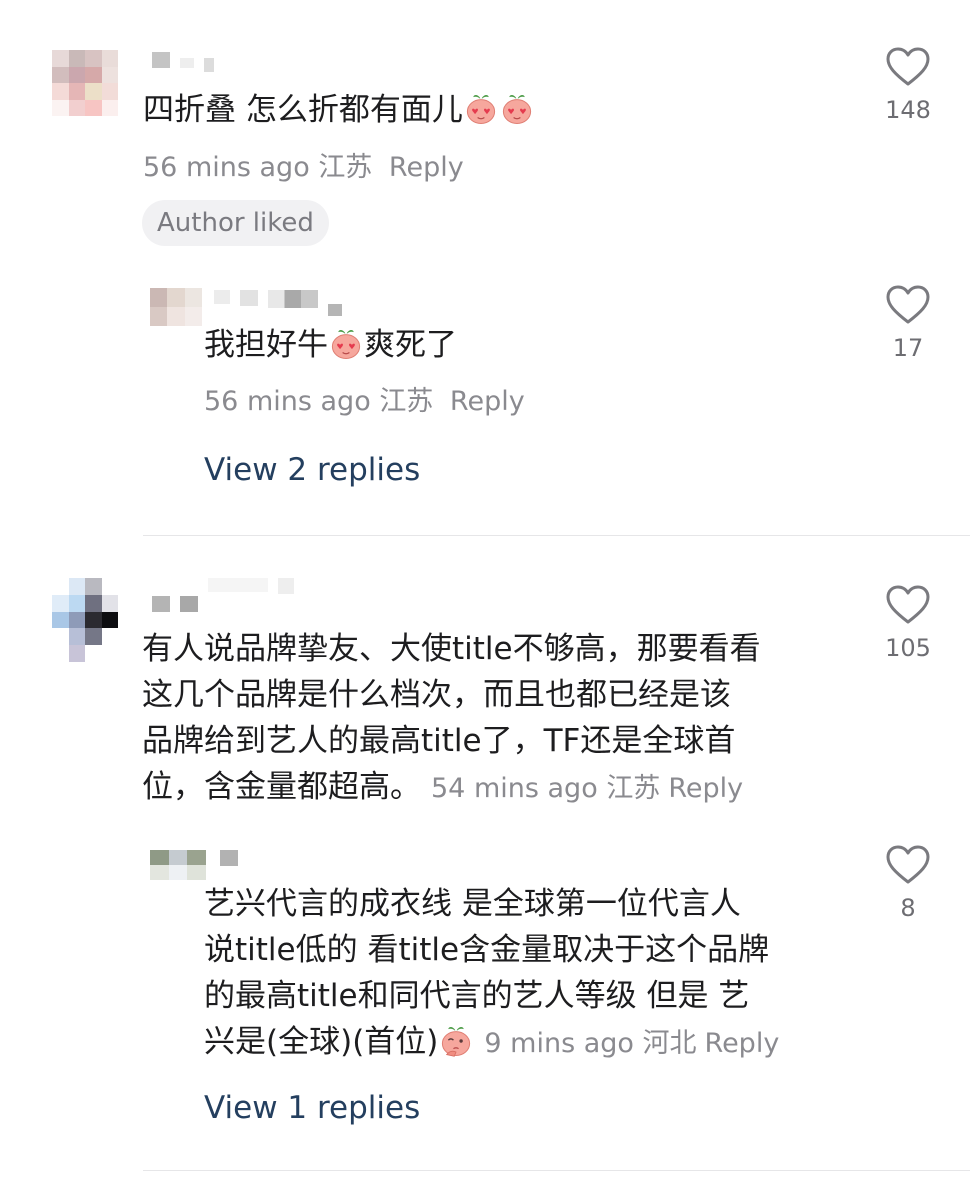 The height and width of the screenshot is (1180, 970). What do you see at coordinates (908, 348) in the screenshot?
I see `like-count: 17` at bounding box center [908, 348].